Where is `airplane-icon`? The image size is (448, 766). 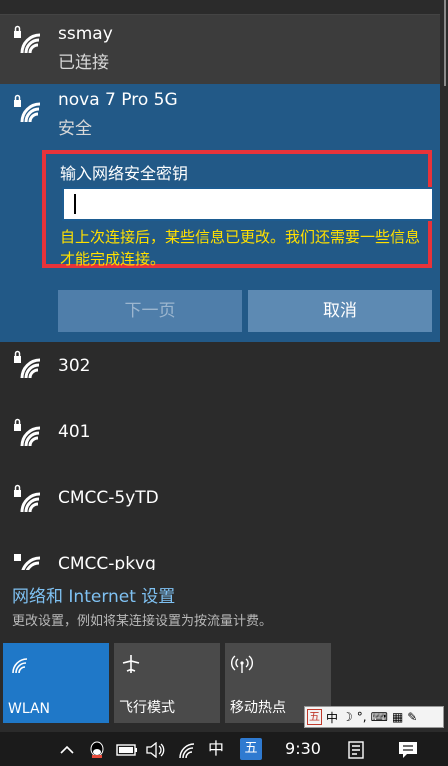
airplane-icon is located at coordinates (131, 664).